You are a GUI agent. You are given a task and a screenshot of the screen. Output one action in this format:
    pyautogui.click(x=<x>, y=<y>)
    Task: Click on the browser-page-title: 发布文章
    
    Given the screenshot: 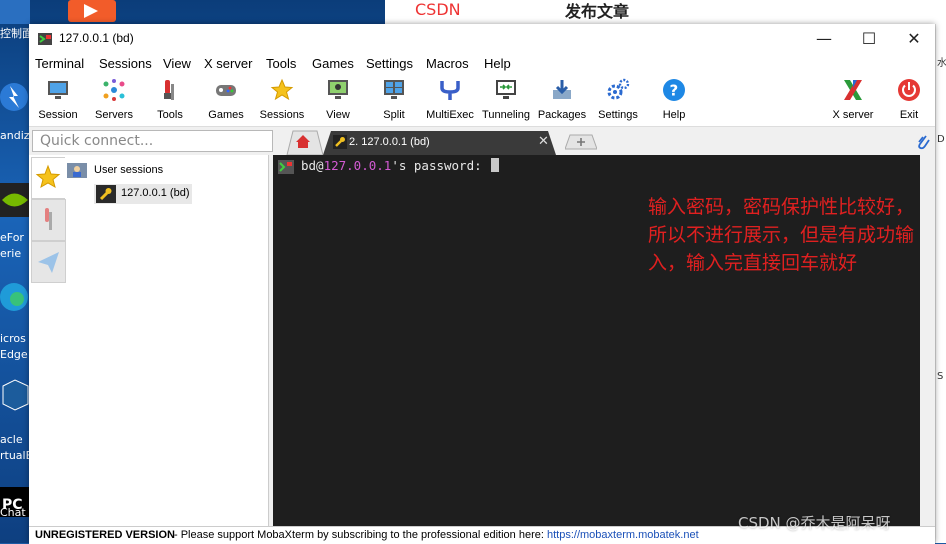 What is the action you would take?
    pyautogui.click(x=597, y=11)
    